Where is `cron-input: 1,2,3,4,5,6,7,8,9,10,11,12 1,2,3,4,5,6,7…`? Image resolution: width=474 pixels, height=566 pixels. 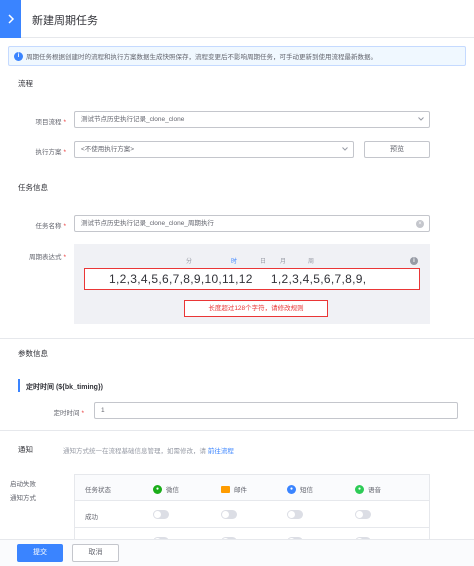
cron-input: 1,2,3,4,5,6,7,8,9,10,11,12 1,2,3,4,5,6,7… is located at coordinates (252, 279).